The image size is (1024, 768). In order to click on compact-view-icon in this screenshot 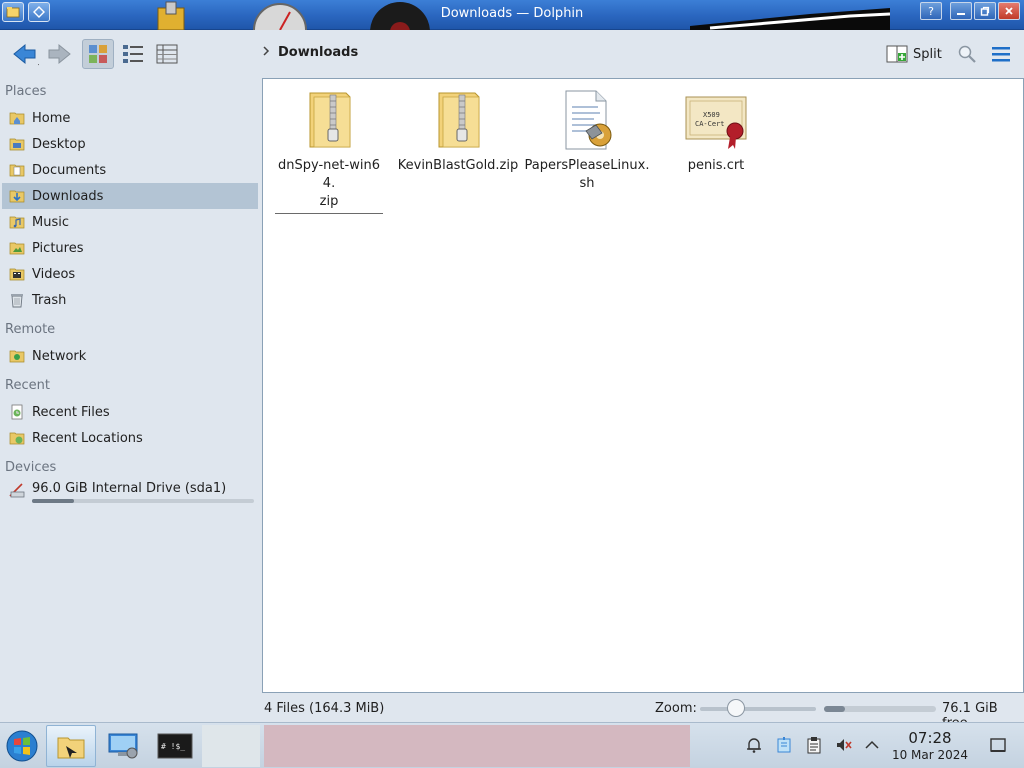, I will do `click(133, 54)`.